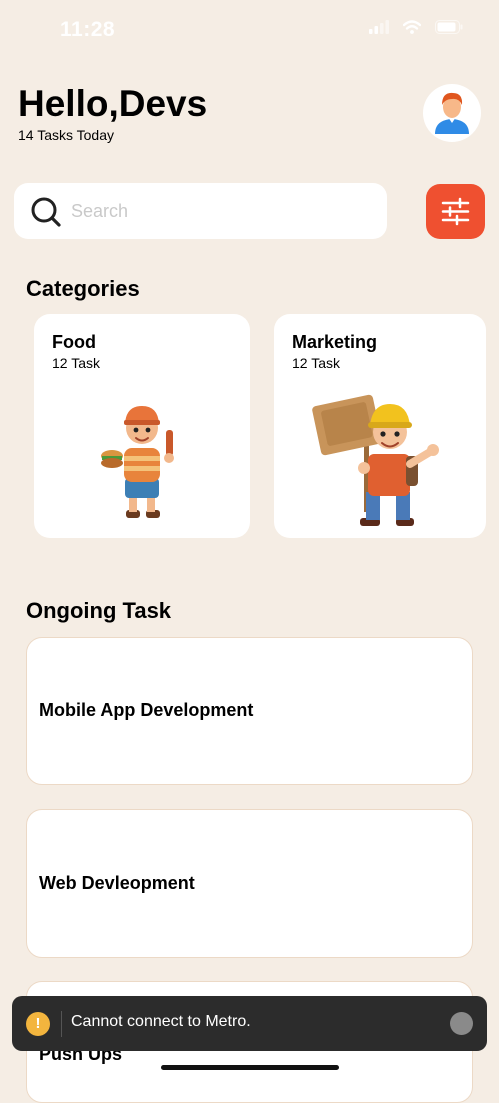  Describe the element at coordinates (412, 27) in the screenshot. I see `wifi-icon` at that location.